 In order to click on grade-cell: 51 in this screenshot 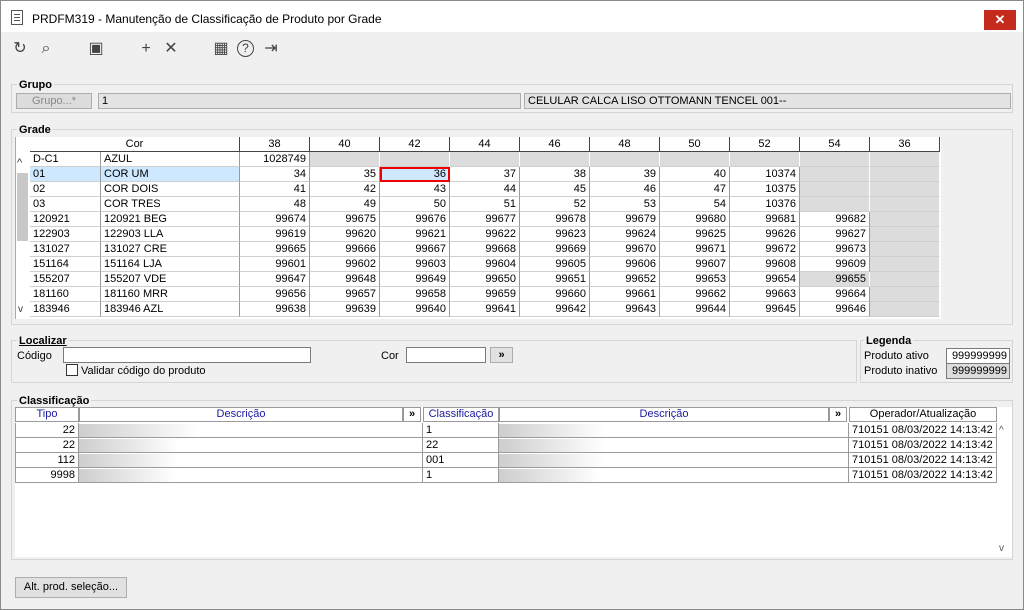, I will do `click(485, 204)`.